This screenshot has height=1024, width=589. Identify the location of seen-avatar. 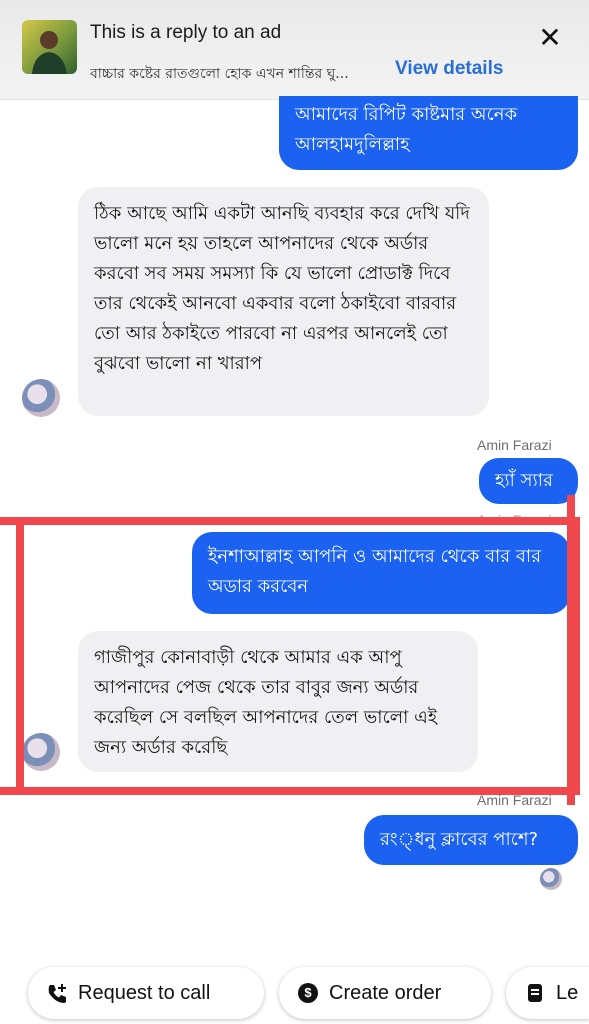
(551, 879).